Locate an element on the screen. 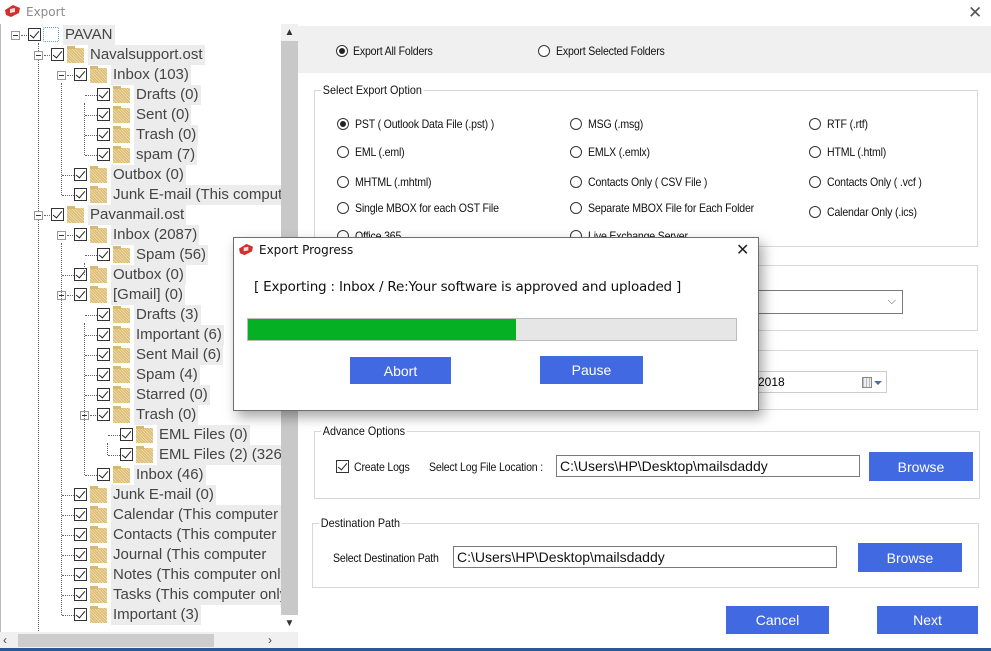 The image size is (991, 651). dropdown-arrow-icon is located at coordinates (878, 383).